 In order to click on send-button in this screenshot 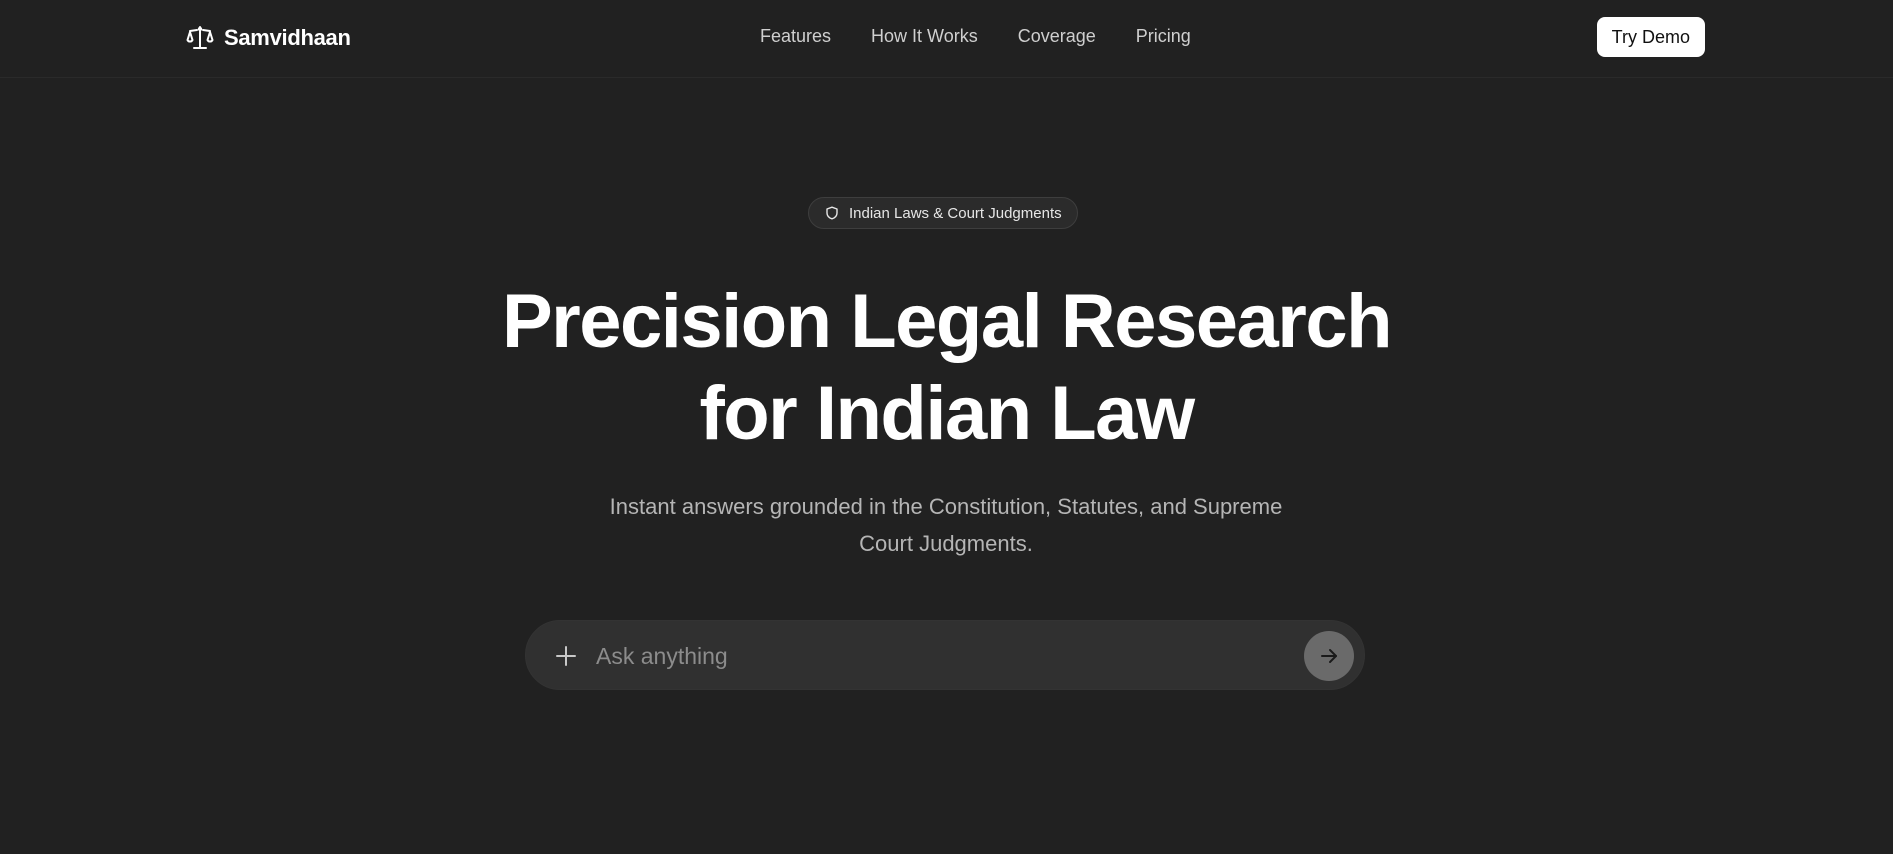, I will do `click(1329, 656)`.